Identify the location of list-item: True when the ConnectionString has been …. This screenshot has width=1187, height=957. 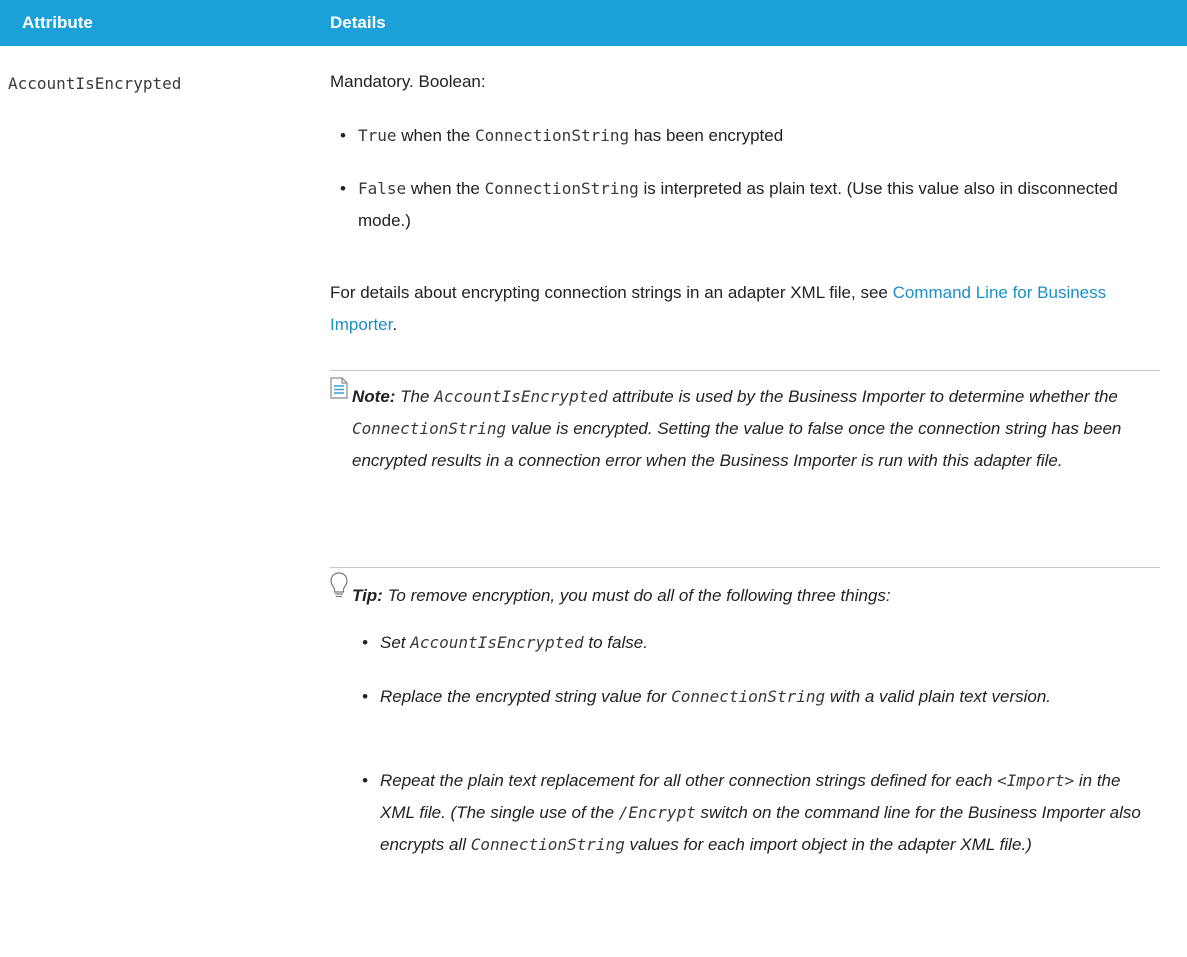
(750, 136).